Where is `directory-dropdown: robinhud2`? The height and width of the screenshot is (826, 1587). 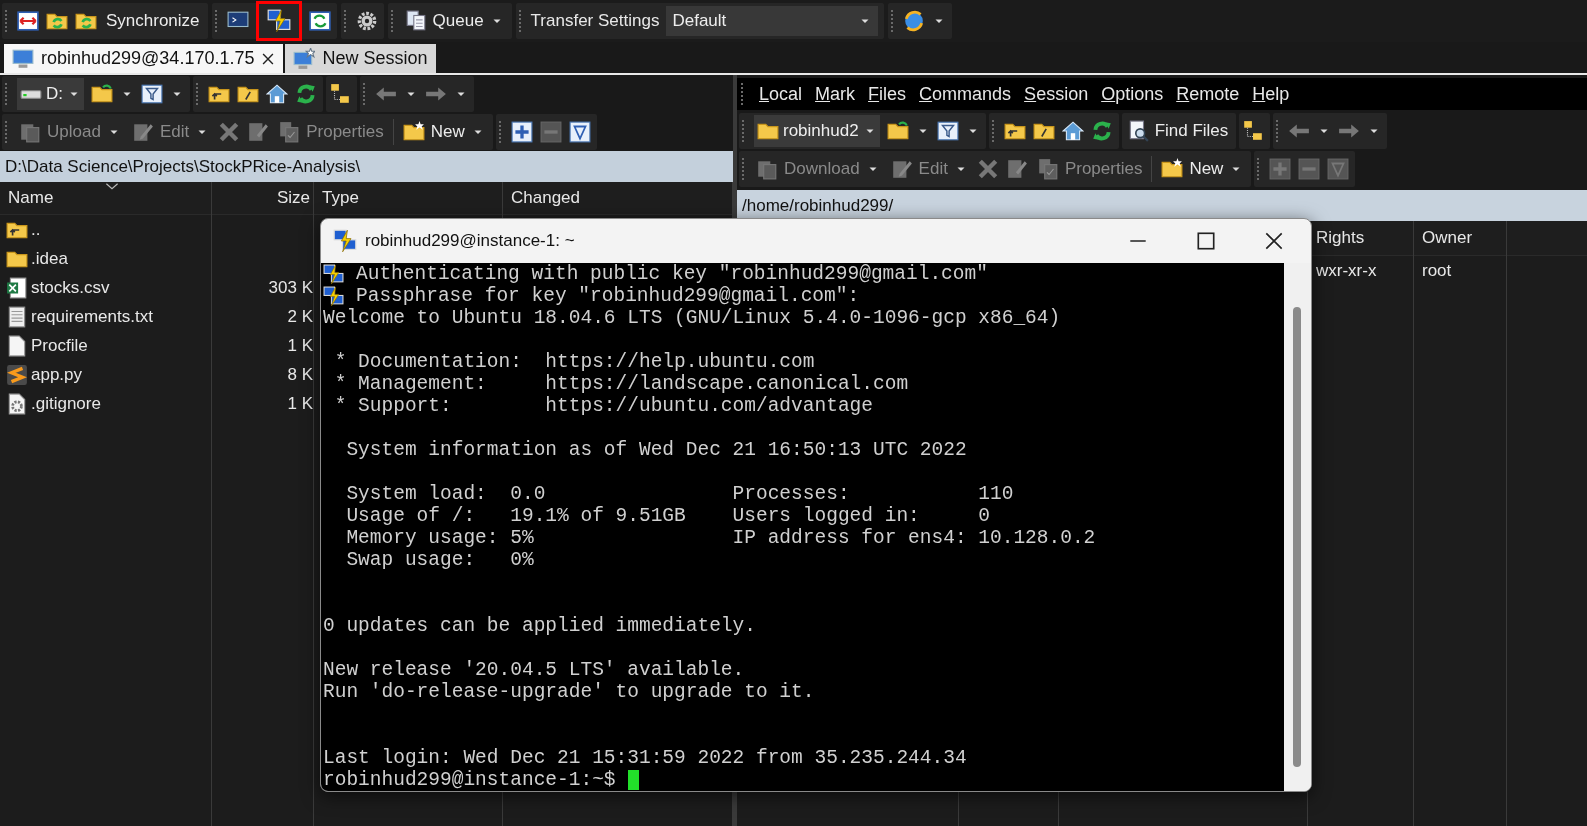
directory-dropdown: robinhud2 is located at coordinates (817, 131).